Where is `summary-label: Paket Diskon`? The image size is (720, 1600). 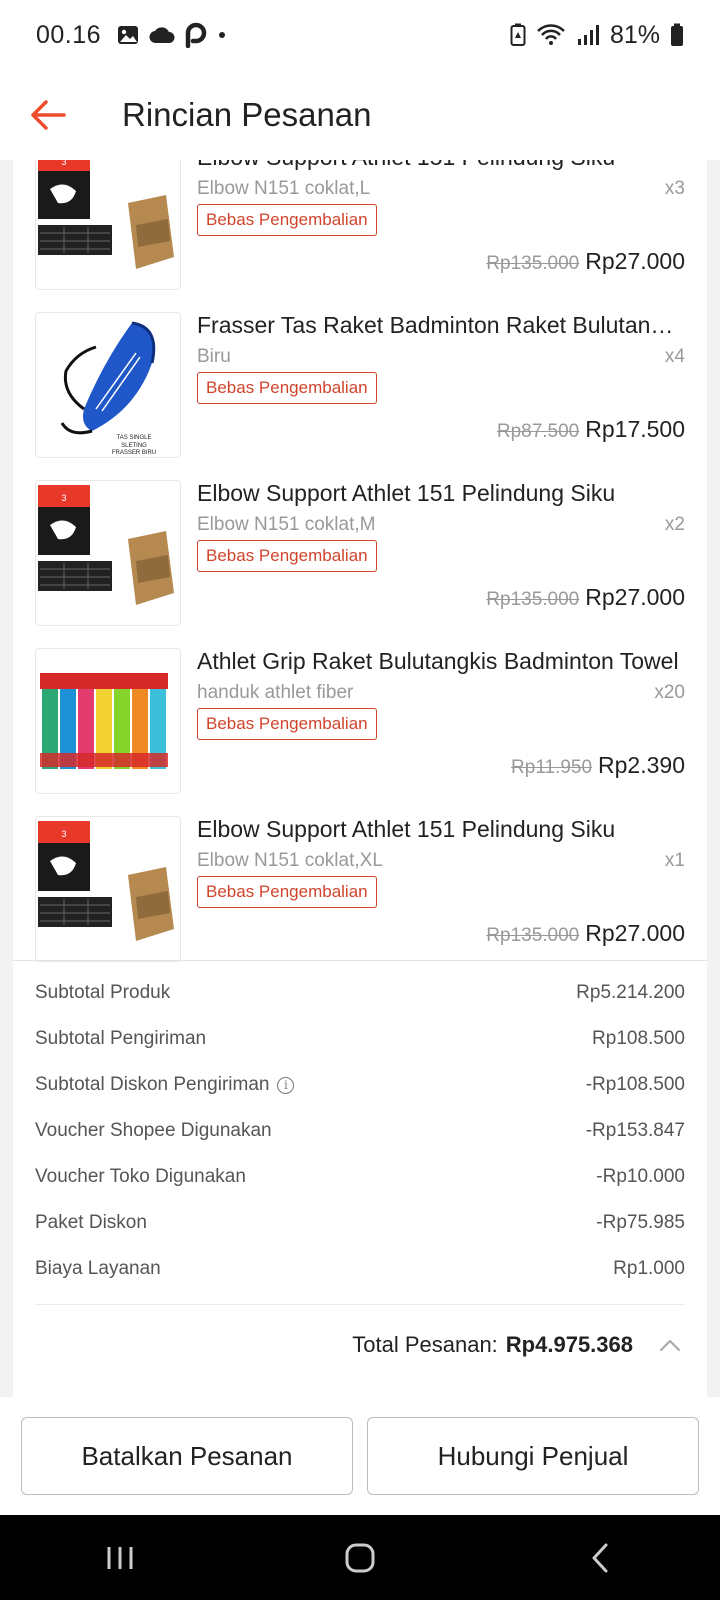
summary-label: Paket Diskon is located at coordinates (91, 1222).